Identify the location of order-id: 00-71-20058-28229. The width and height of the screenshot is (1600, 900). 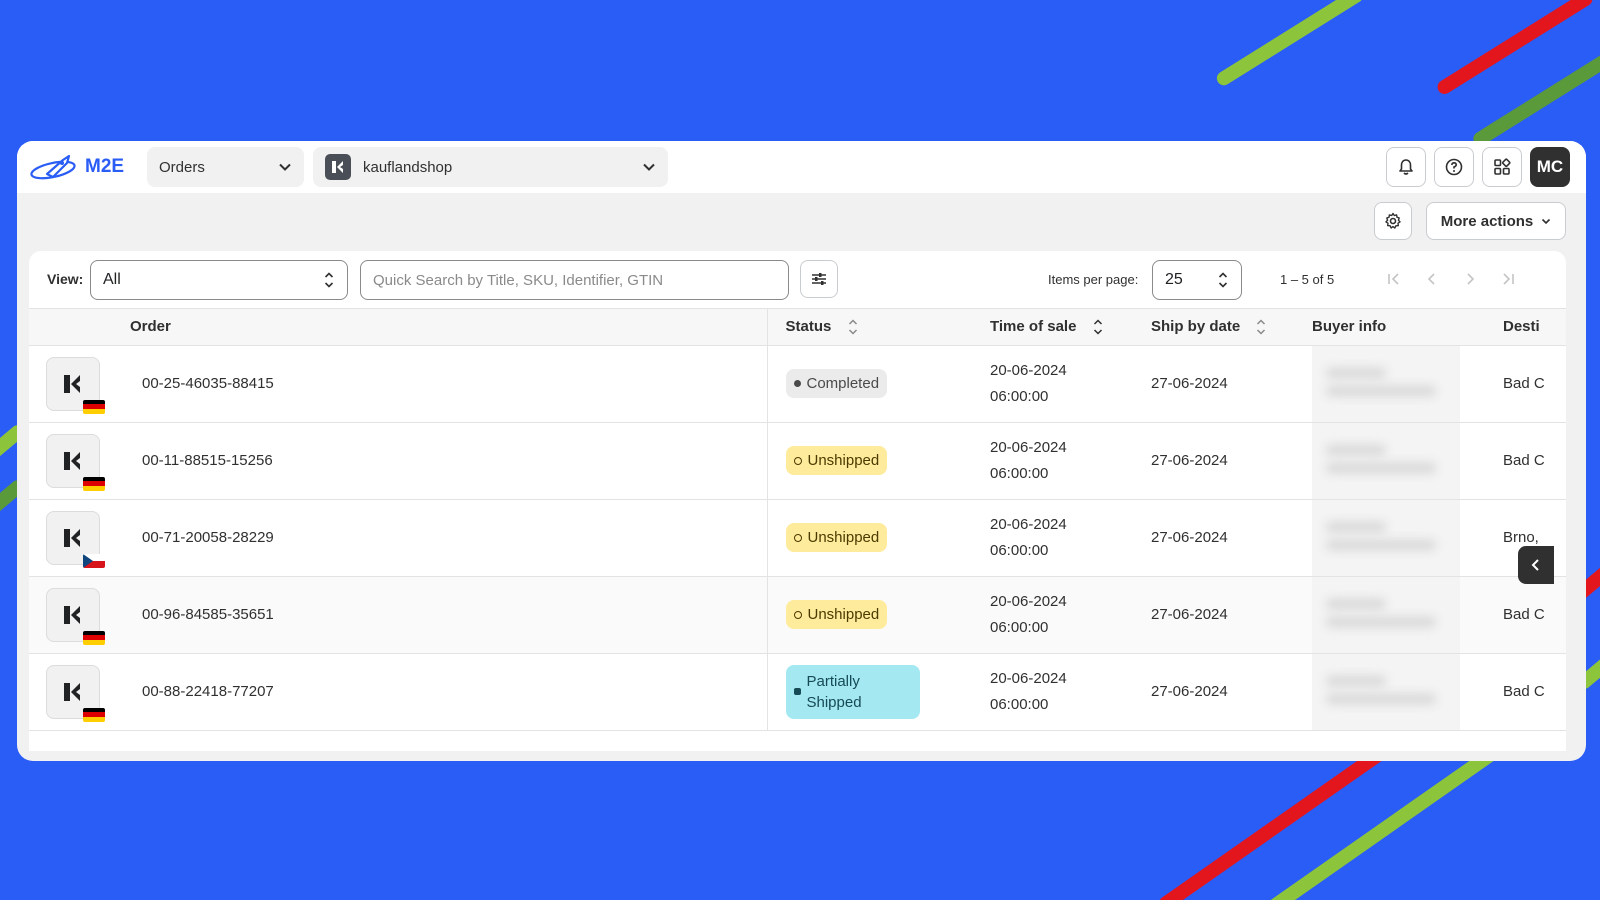
(208, 537).